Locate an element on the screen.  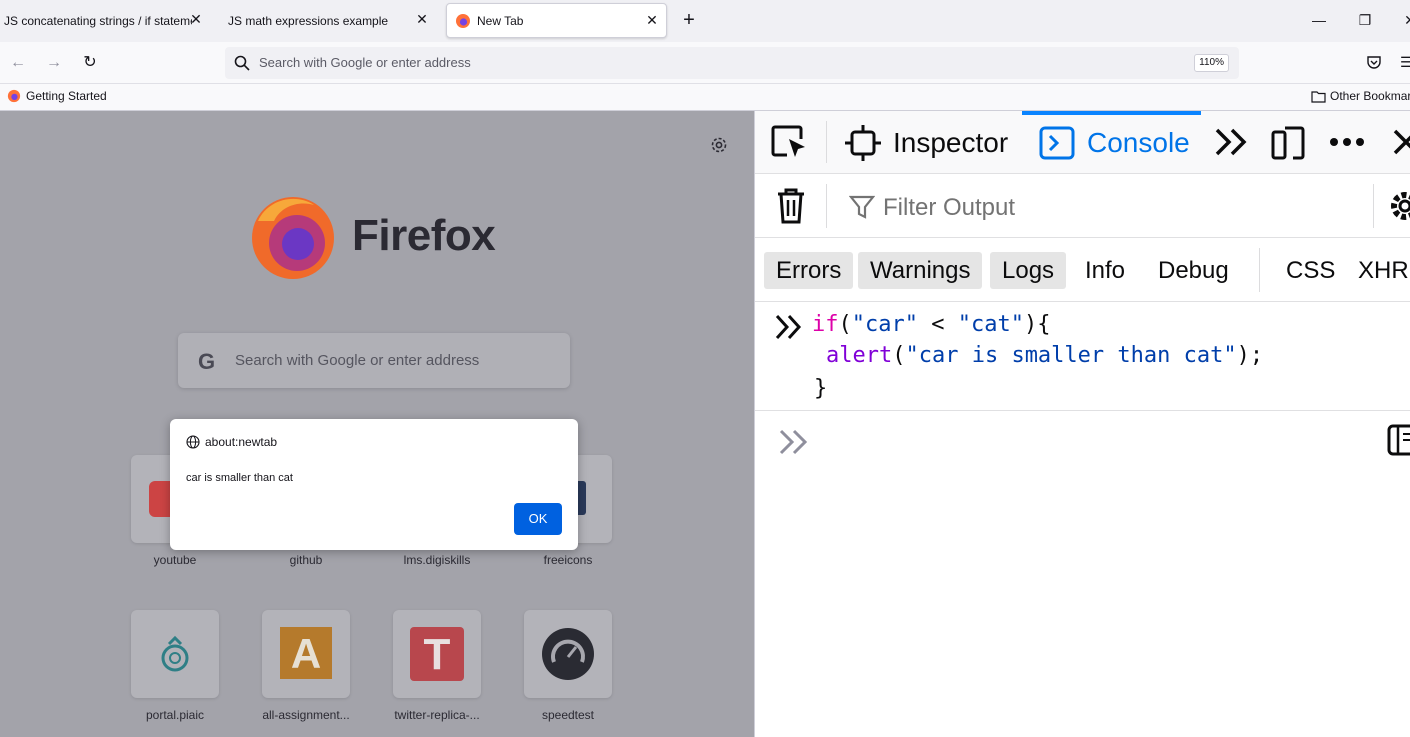
close-window-icon: ✕ is located at coordinates (1404, 20).